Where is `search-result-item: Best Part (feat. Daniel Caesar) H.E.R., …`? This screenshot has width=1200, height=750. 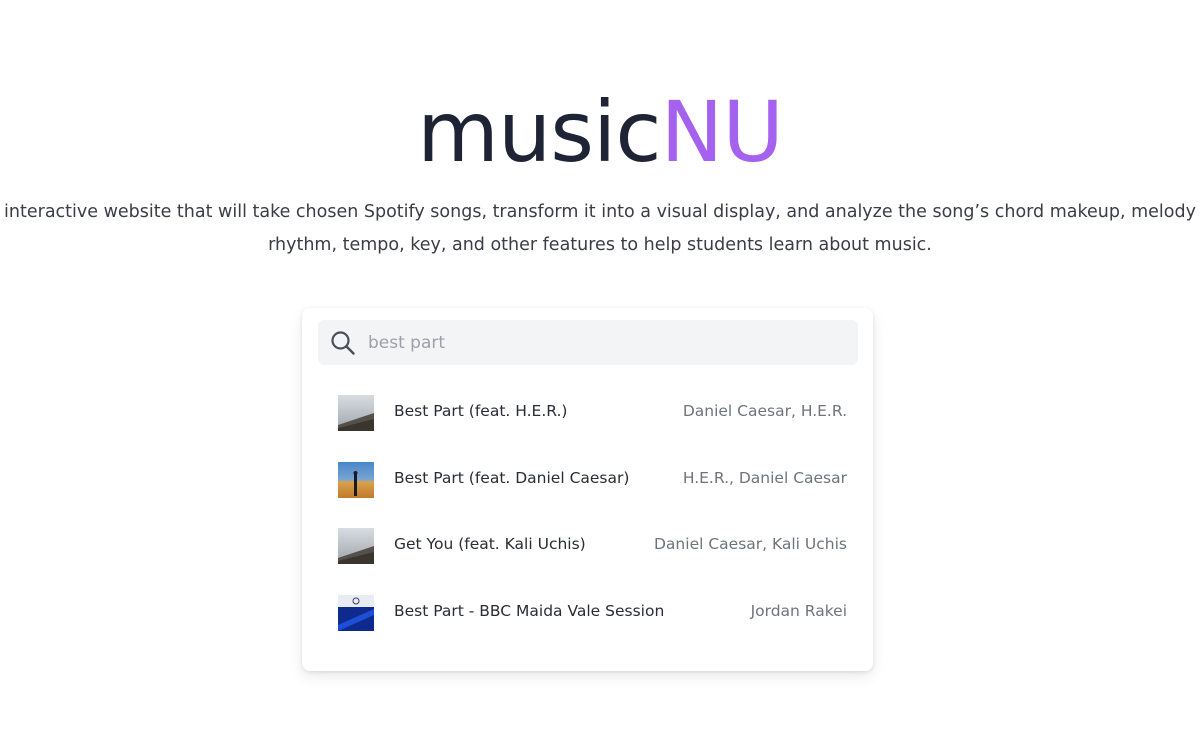 search-result-item: Best Part (feat. Daniel Caesar) H.E.R., … is located at coordinates (587, 480).